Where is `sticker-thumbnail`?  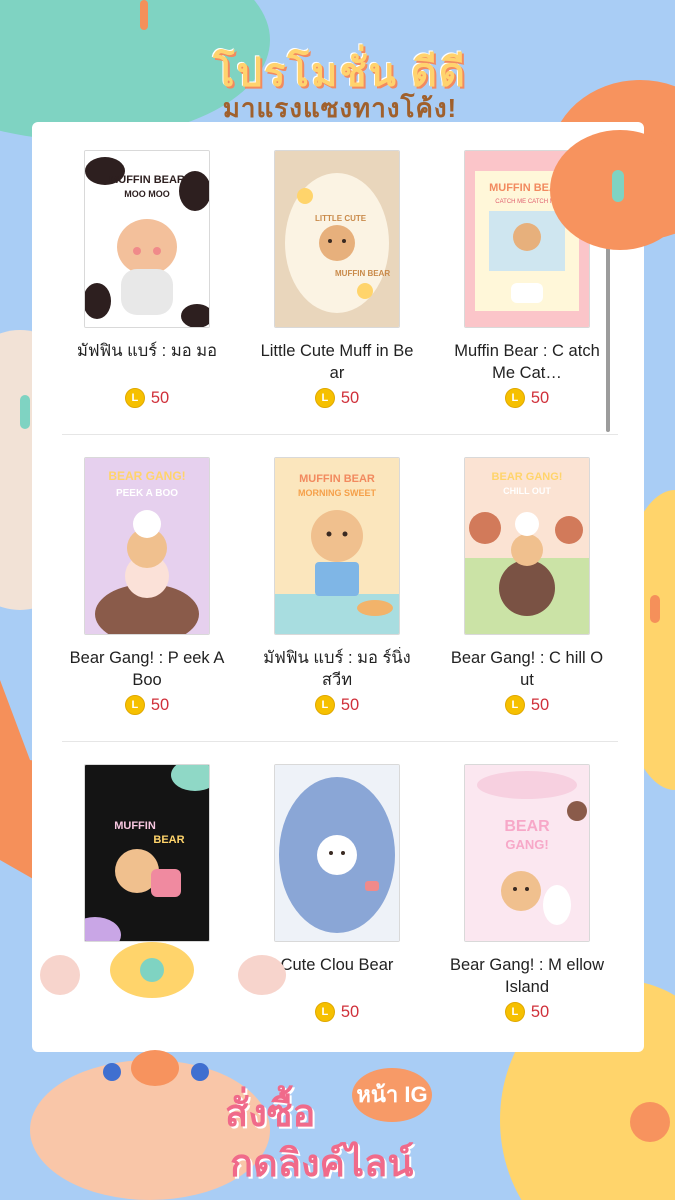 sticker-thumbnail is located at coordinates (337, 853).